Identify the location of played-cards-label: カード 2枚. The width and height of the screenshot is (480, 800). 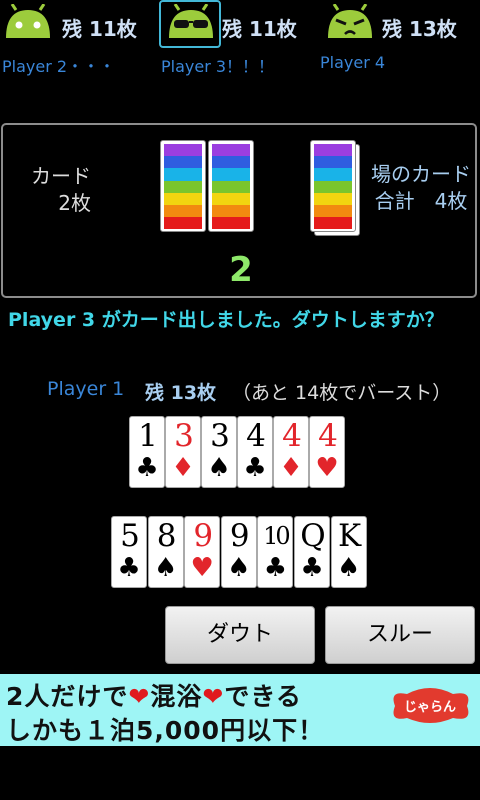
(61, 190).